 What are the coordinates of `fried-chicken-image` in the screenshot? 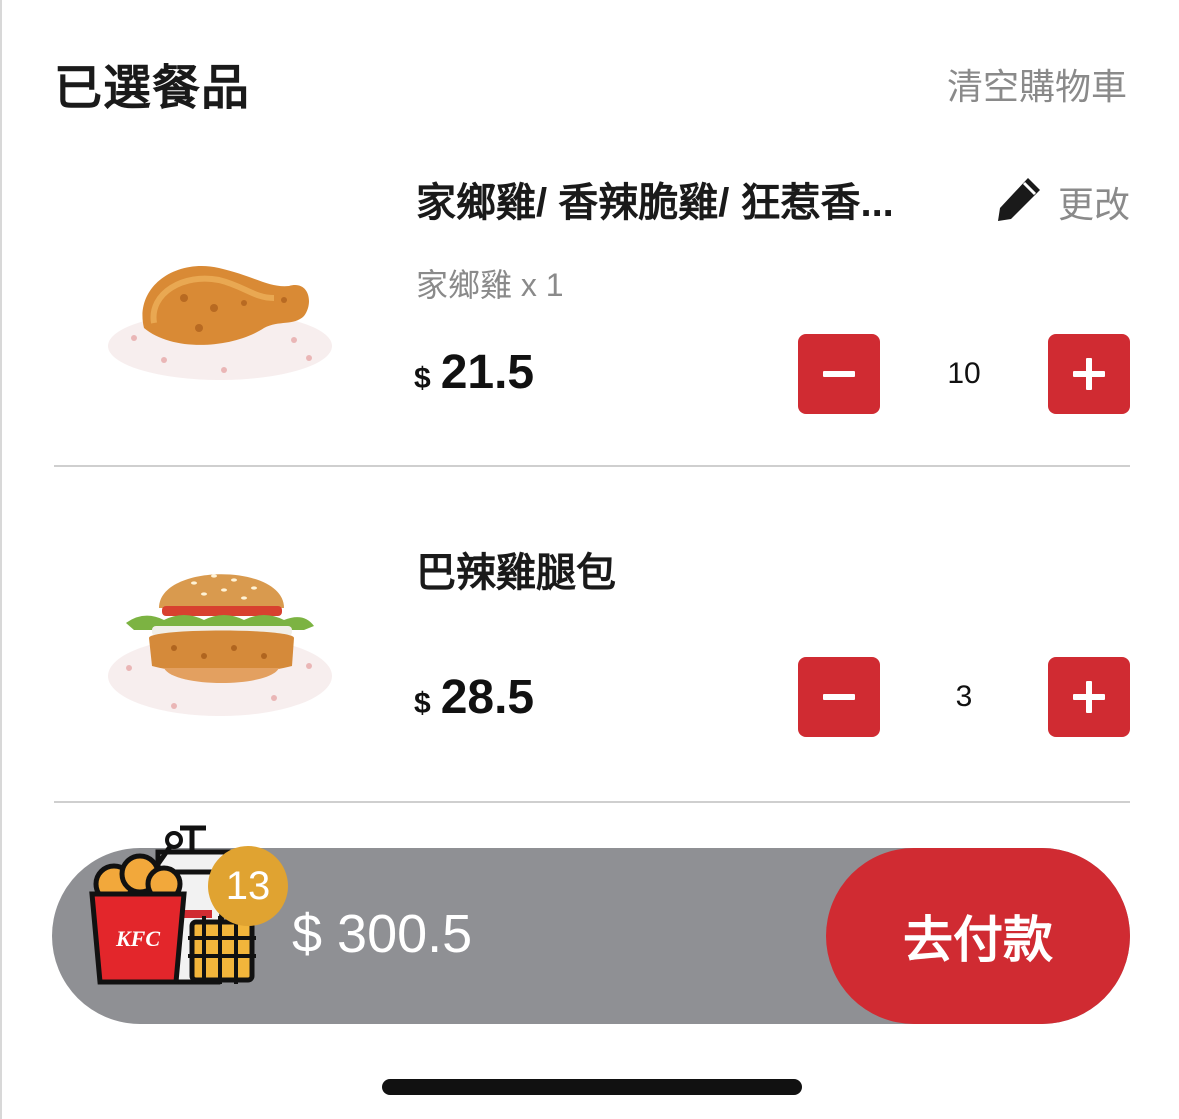 It's located at (220, 308).